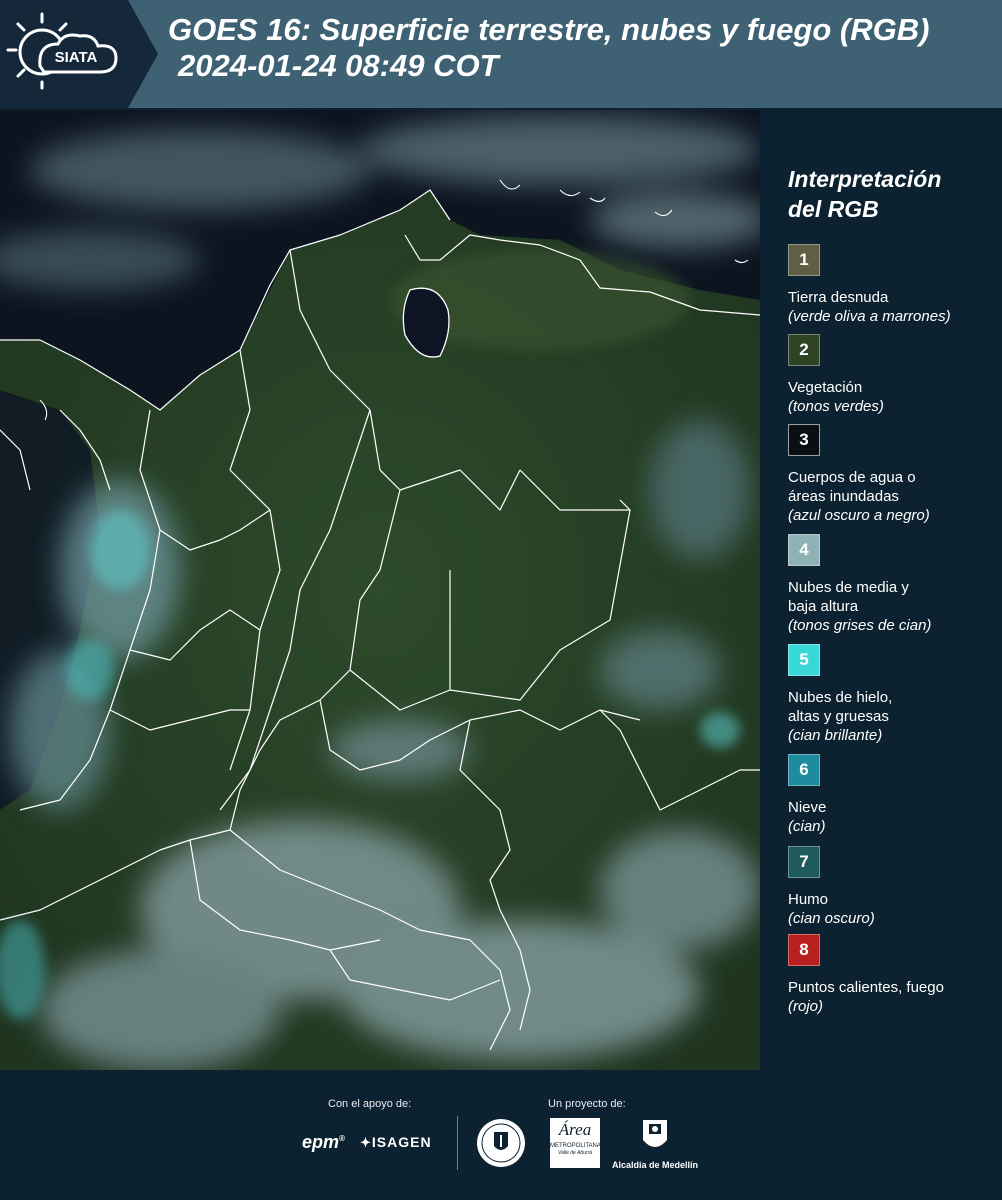 This screenshot has width=1002, height=1200. I want to click on legend-number-8: 8, so click(804, 949).